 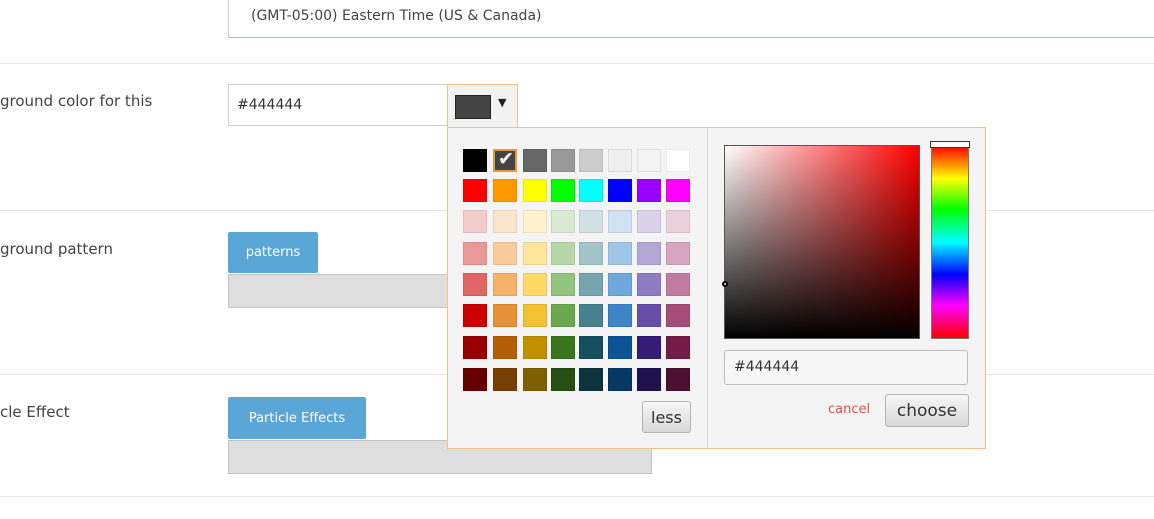 I want to click on background-color-label: ground color for this, so click(x=76, y=101).